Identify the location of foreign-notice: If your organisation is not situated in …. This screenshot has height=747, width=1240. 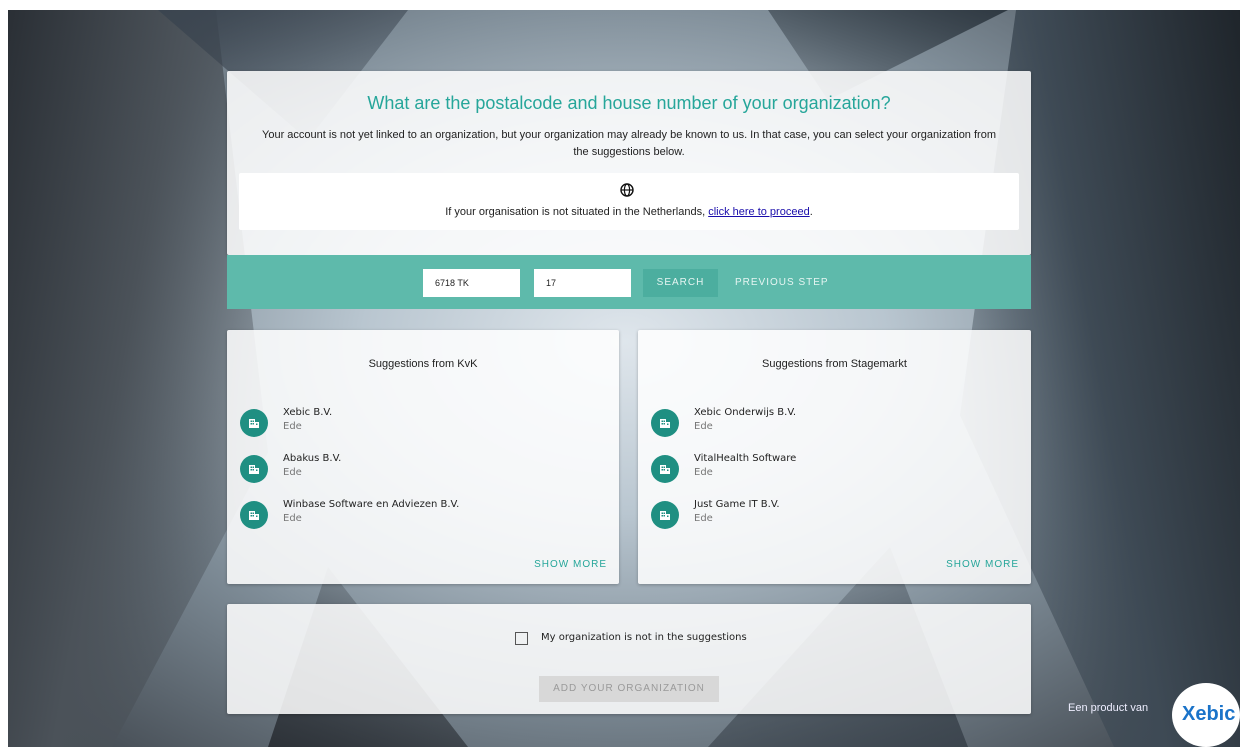
(629, 201).